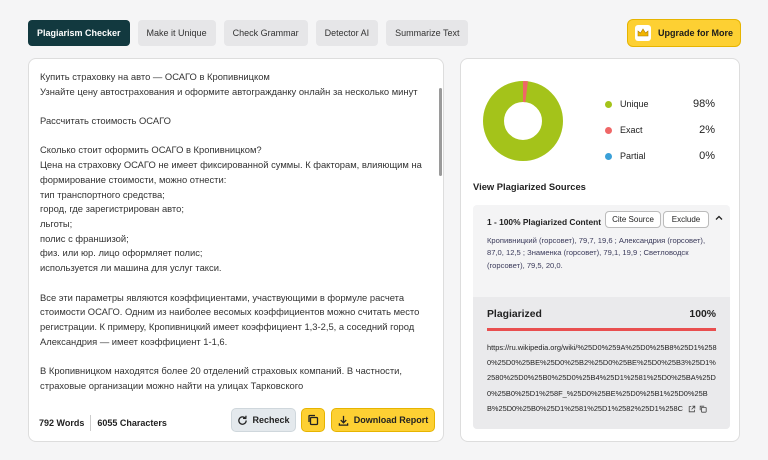  Describe the element at coordinates (132, 423) in the screenshot. I see `character-count: 6055 Characters` at that location.